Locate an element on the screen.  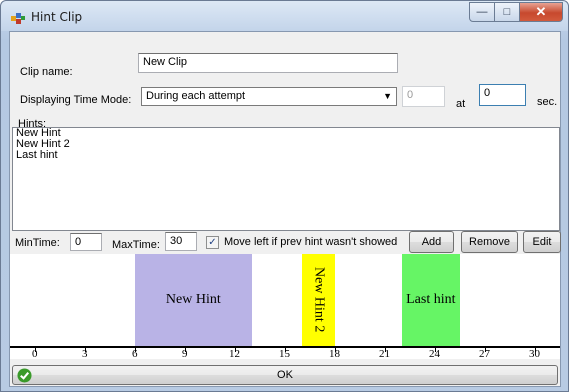
title-bar: Hint Clip — □ ✕ is located at coordinates (284, 16).